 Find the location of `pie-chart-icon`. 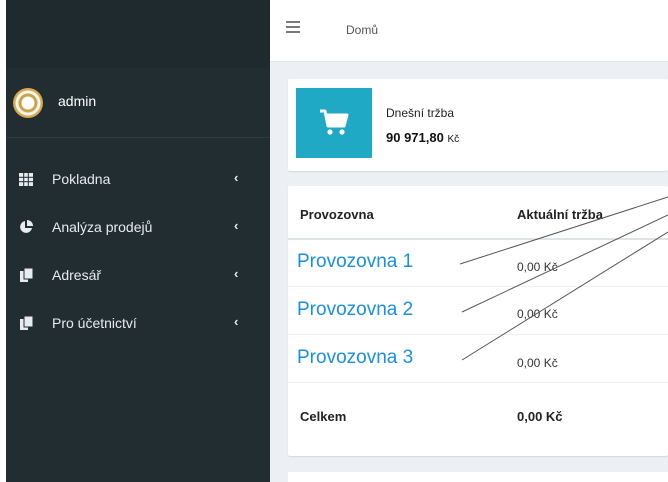

pie-chart-icon is located at coordinates (26, 227).